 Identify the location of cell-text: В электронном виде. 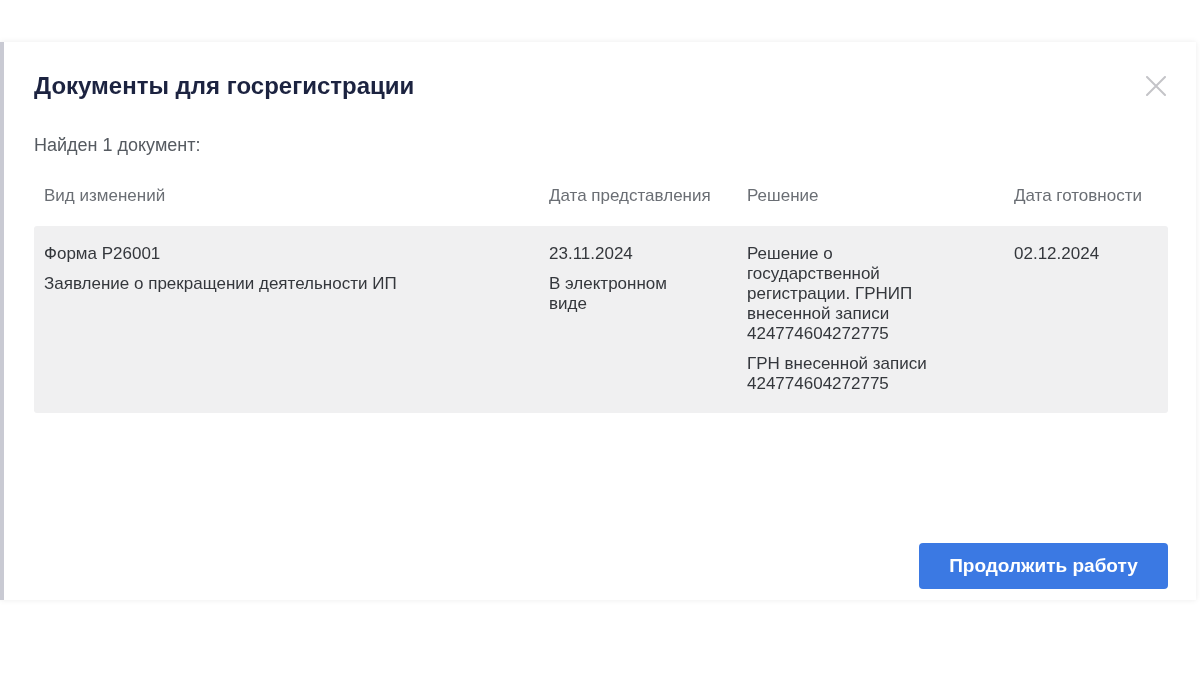
(608, 294).